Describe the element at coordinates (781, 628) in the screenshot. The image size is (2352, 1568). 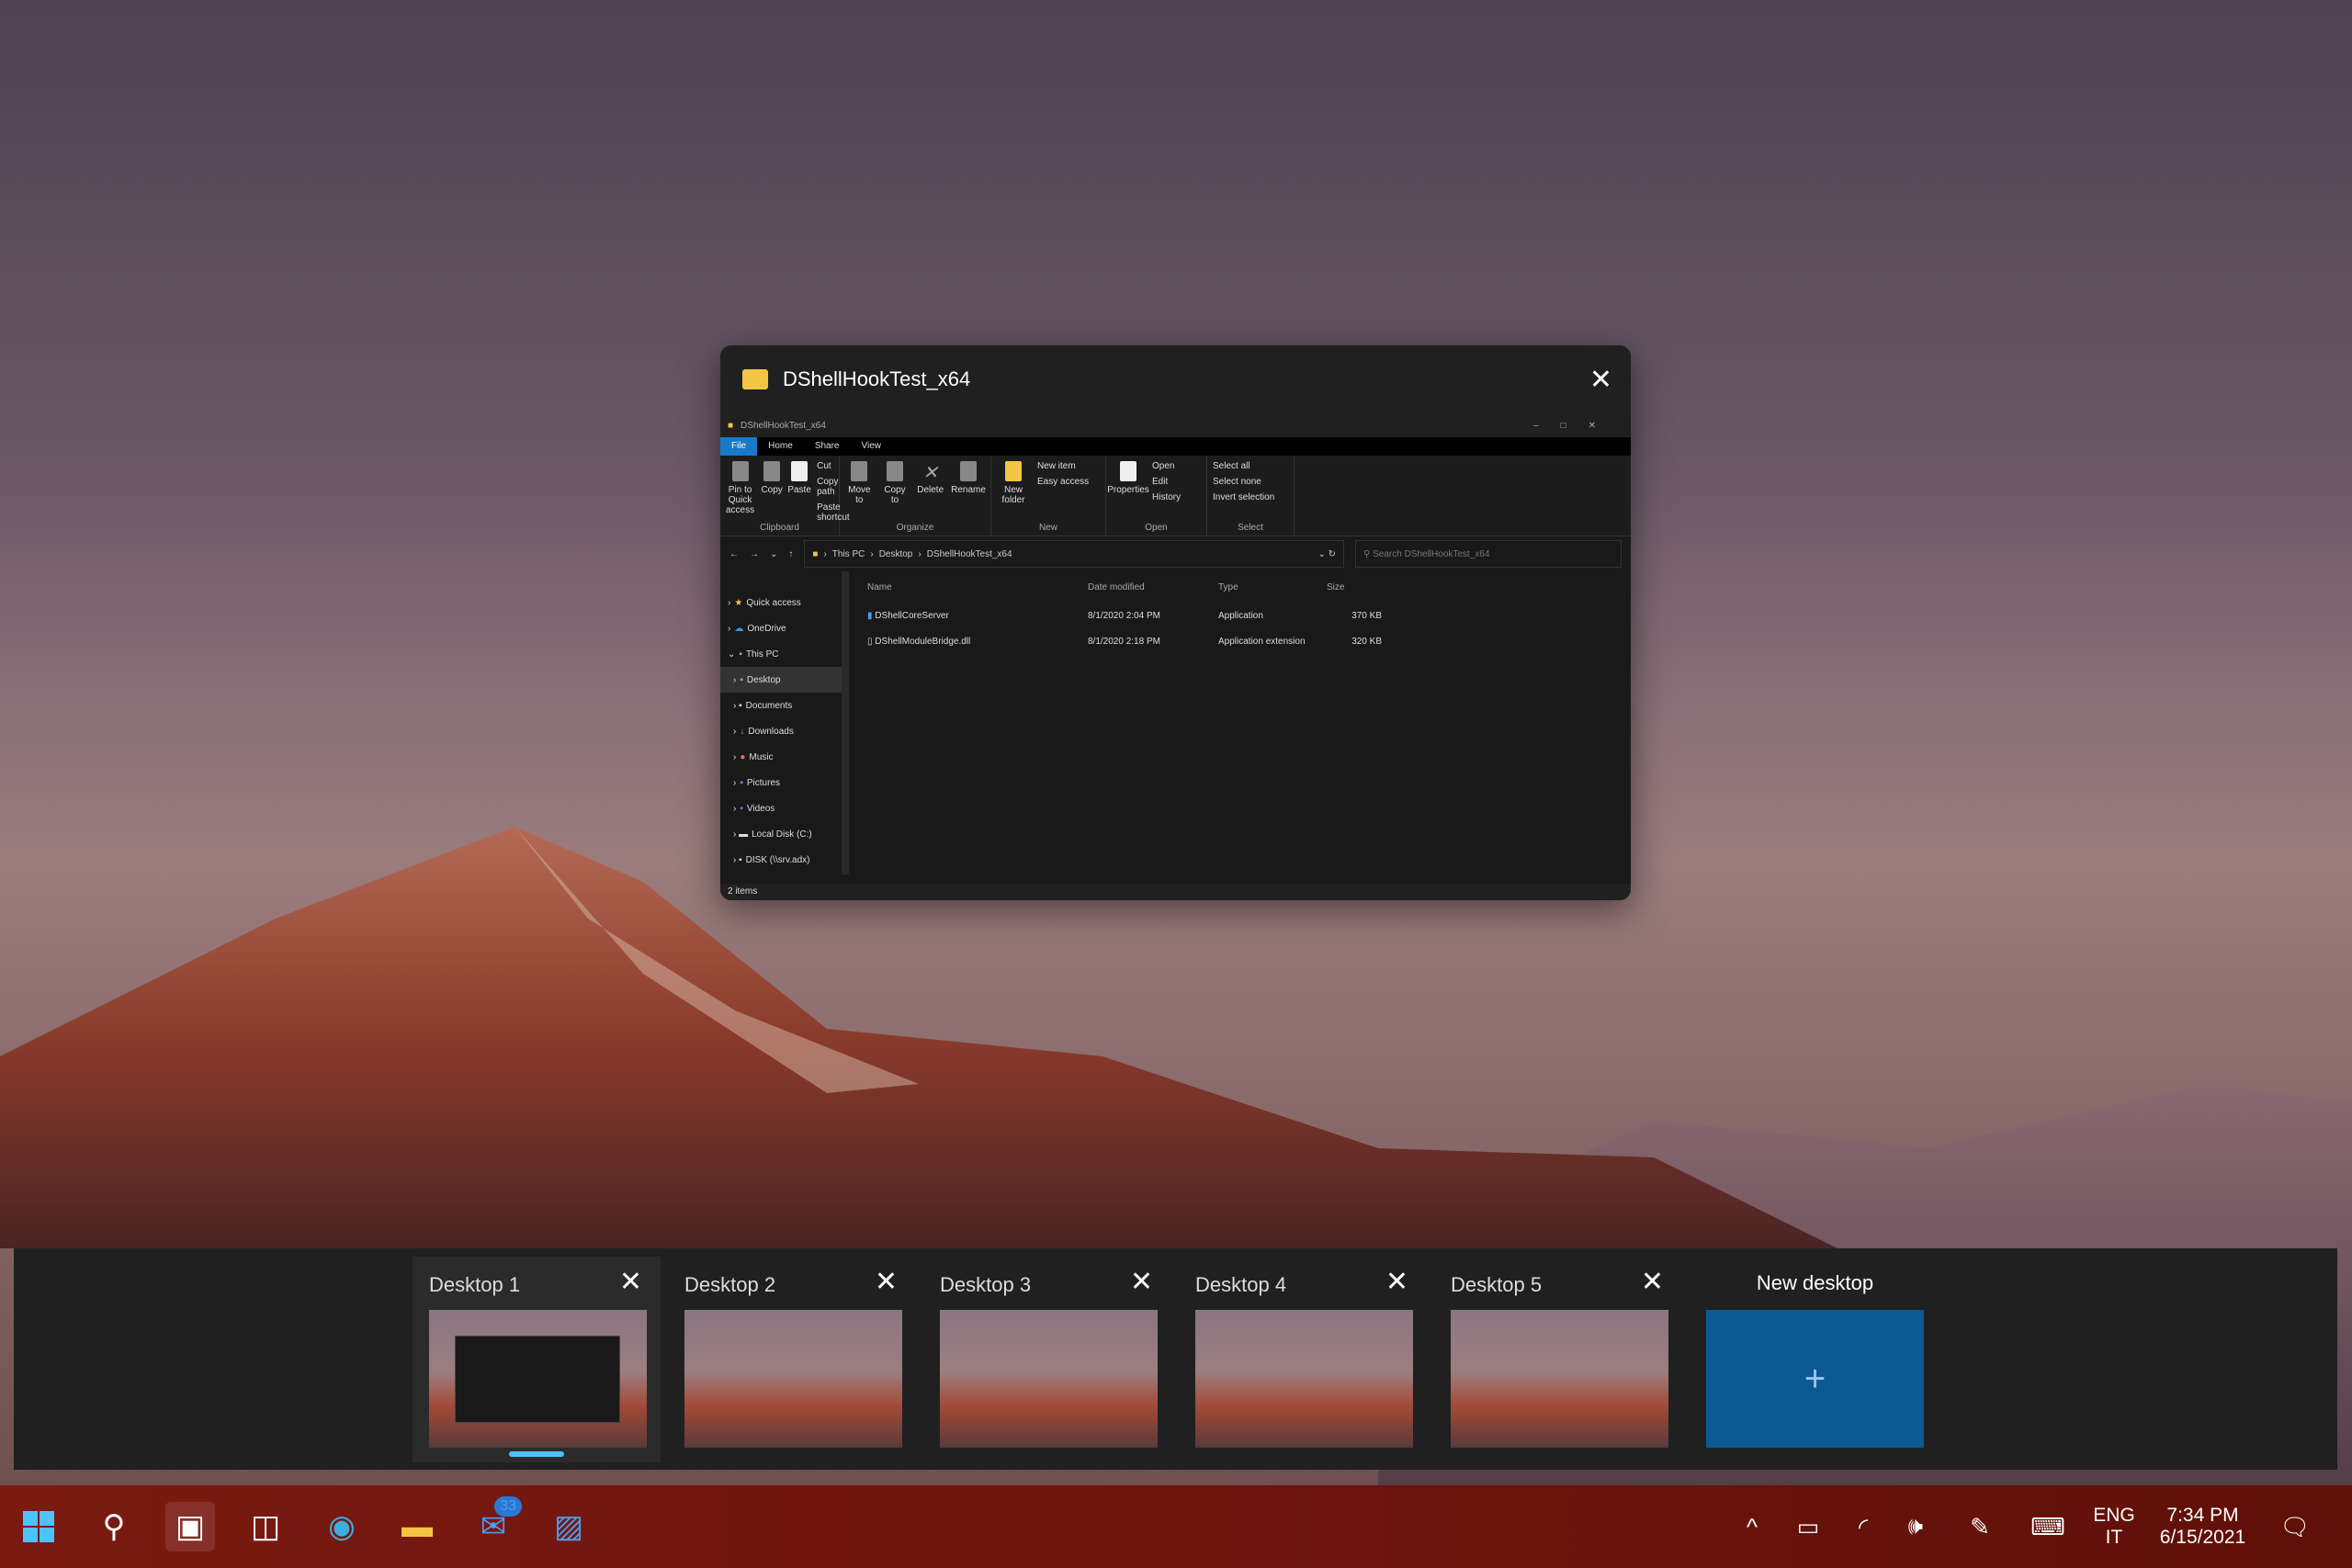
I see `nav-onedrive: › ☁ OneDrive` at that location.